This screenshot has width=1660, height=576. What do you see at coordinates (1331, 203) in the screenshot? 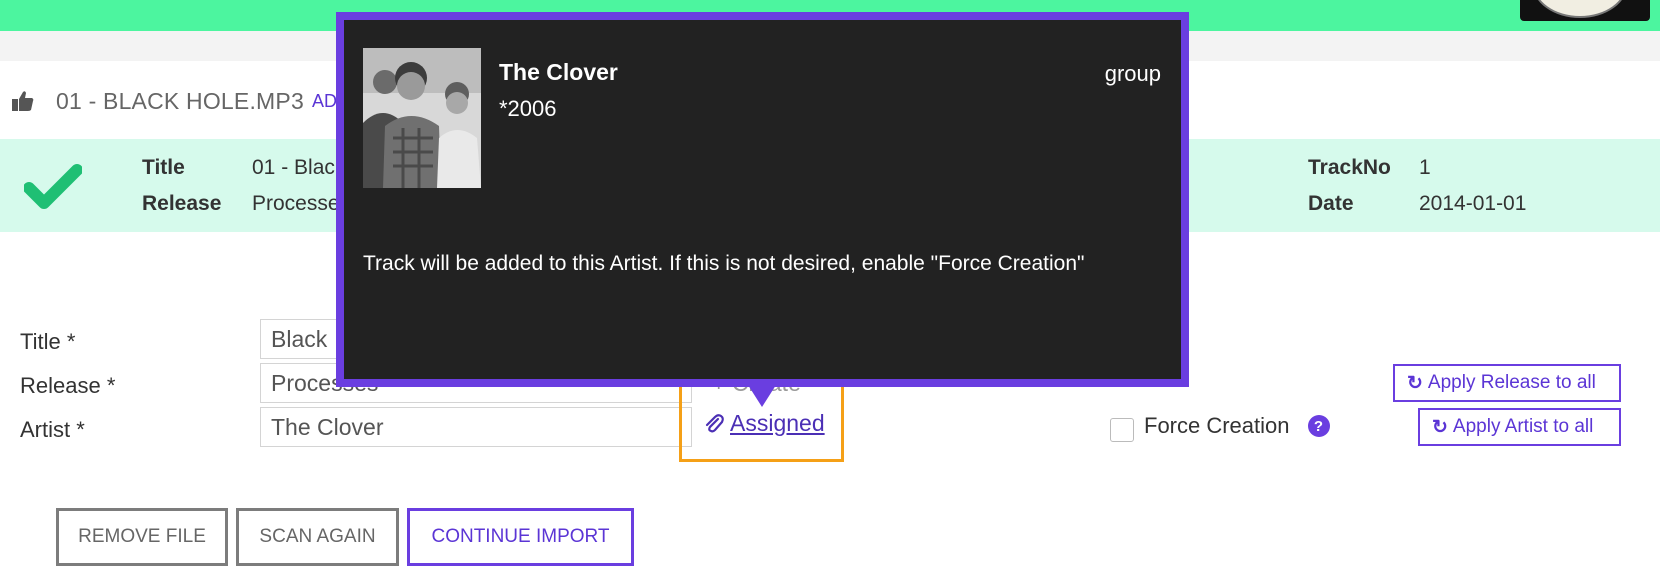
I see `meta-date-label: Date` at bounding box center [1331, 203].